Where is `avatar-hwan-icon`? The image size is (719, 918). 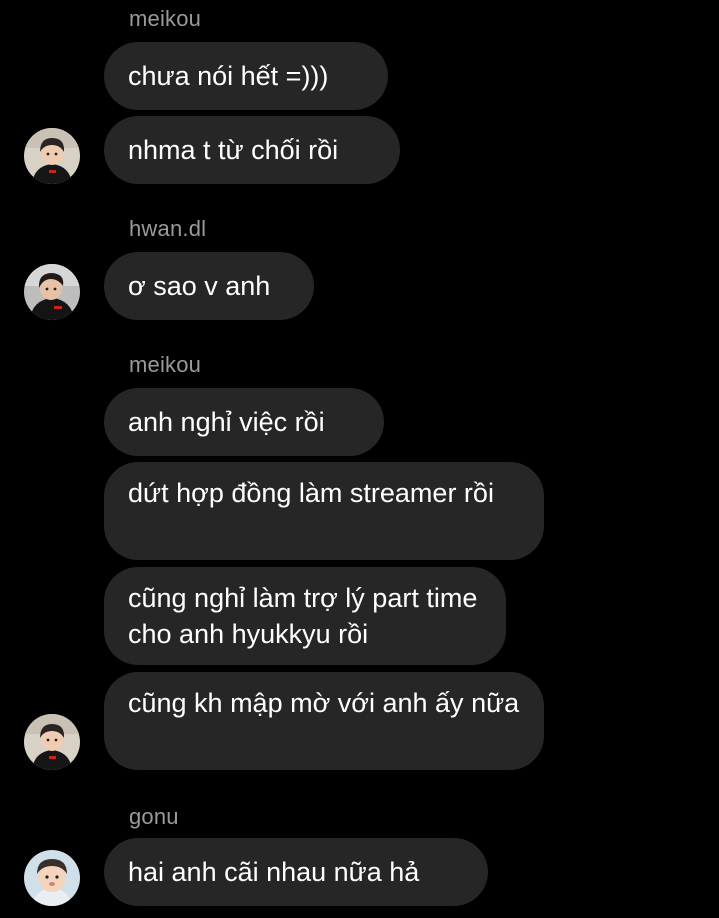
avatar-hwan-icon is located at coordinates (52, 292).